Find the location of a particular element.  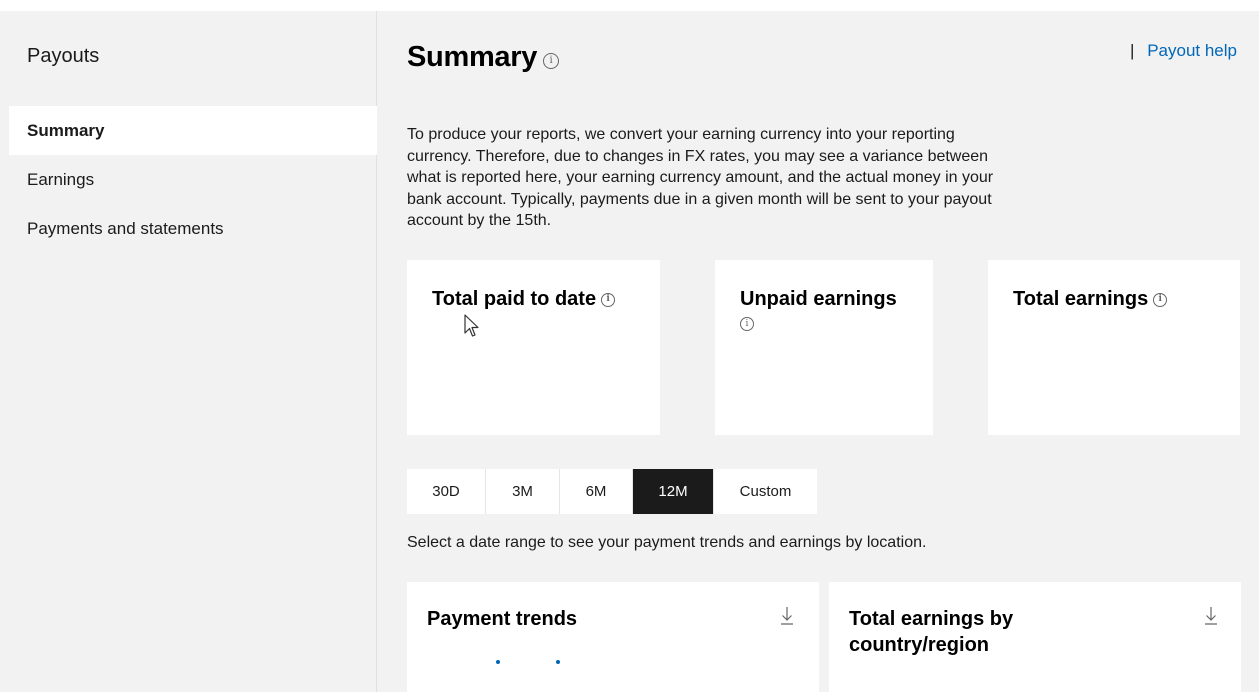

range-custom-button: Custom is located at coordinates (765, 491).